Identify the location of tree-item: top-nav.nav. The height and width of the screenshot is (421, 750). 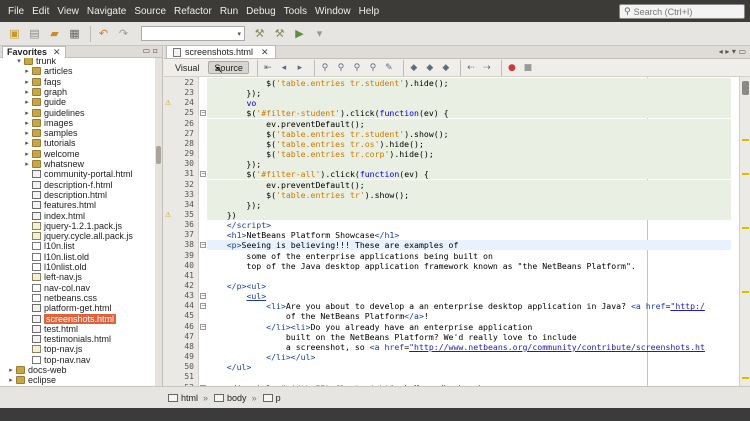
(78, 360).